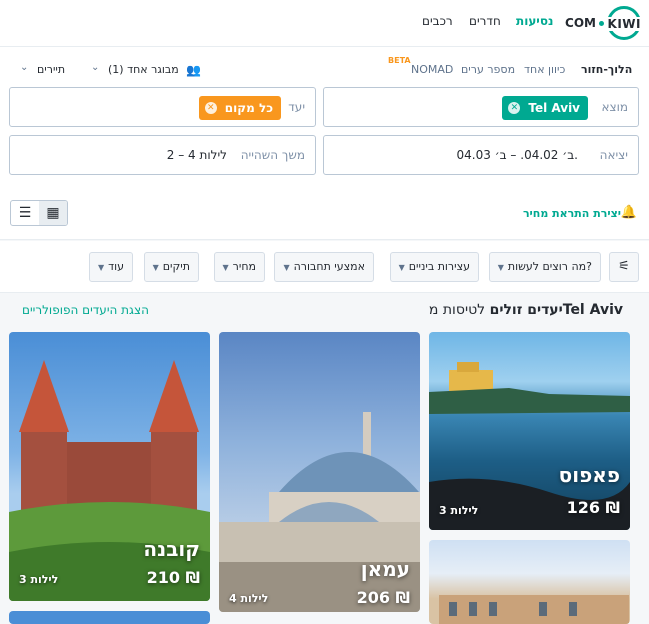 The width and height of the screenshot is (649, 624). What do you see at coordinates (385, 569) in the screenshot?
I see `card-city: עמאן` at bounding box center [385, 569].